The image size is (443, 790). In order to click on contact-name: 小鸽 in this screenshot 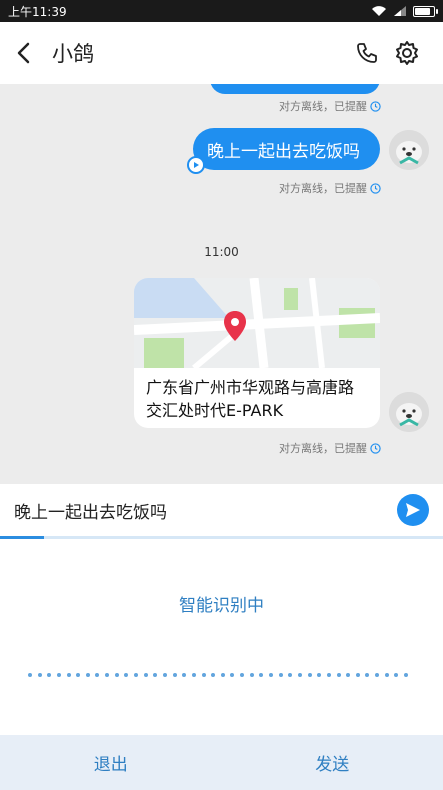, I will do `click(73, 54)`.